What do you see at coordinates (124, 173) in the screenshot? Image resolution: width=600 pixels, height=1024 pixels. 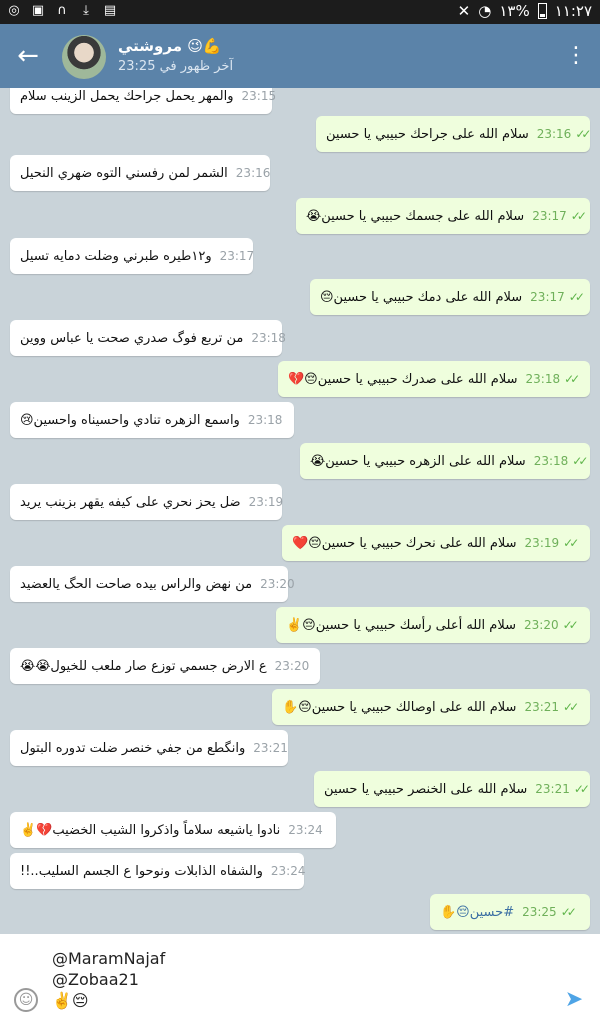 I see `message-text: الشمر لمن رفسني التوه ضهري النحيل` at bounding box center [124, 173].